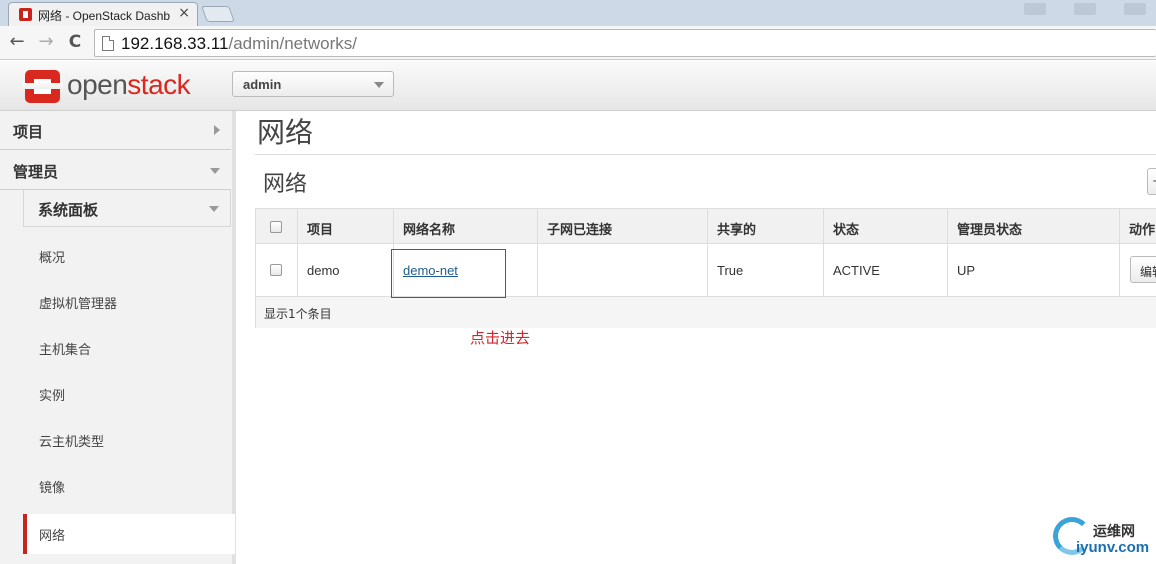 The image size is (1156, 564). I want to click on project-selector-label: admin, so click(262, 84).